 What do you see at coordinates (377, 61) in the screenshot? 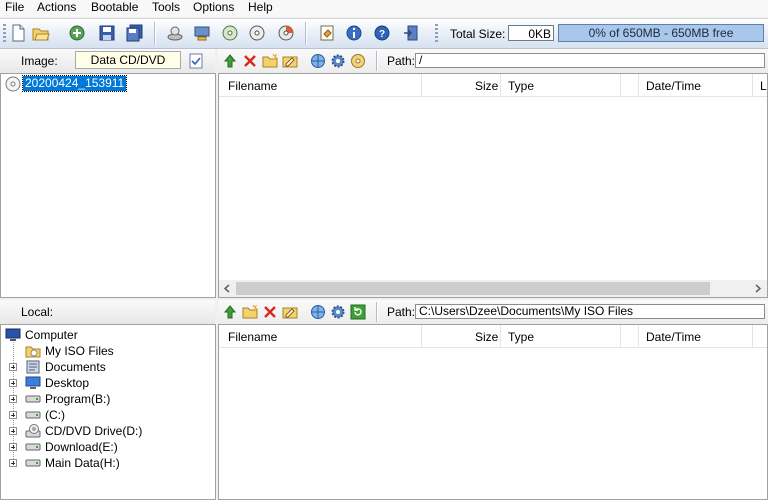
I see `subtoolbar-separator` at bounding box center [377, 61].